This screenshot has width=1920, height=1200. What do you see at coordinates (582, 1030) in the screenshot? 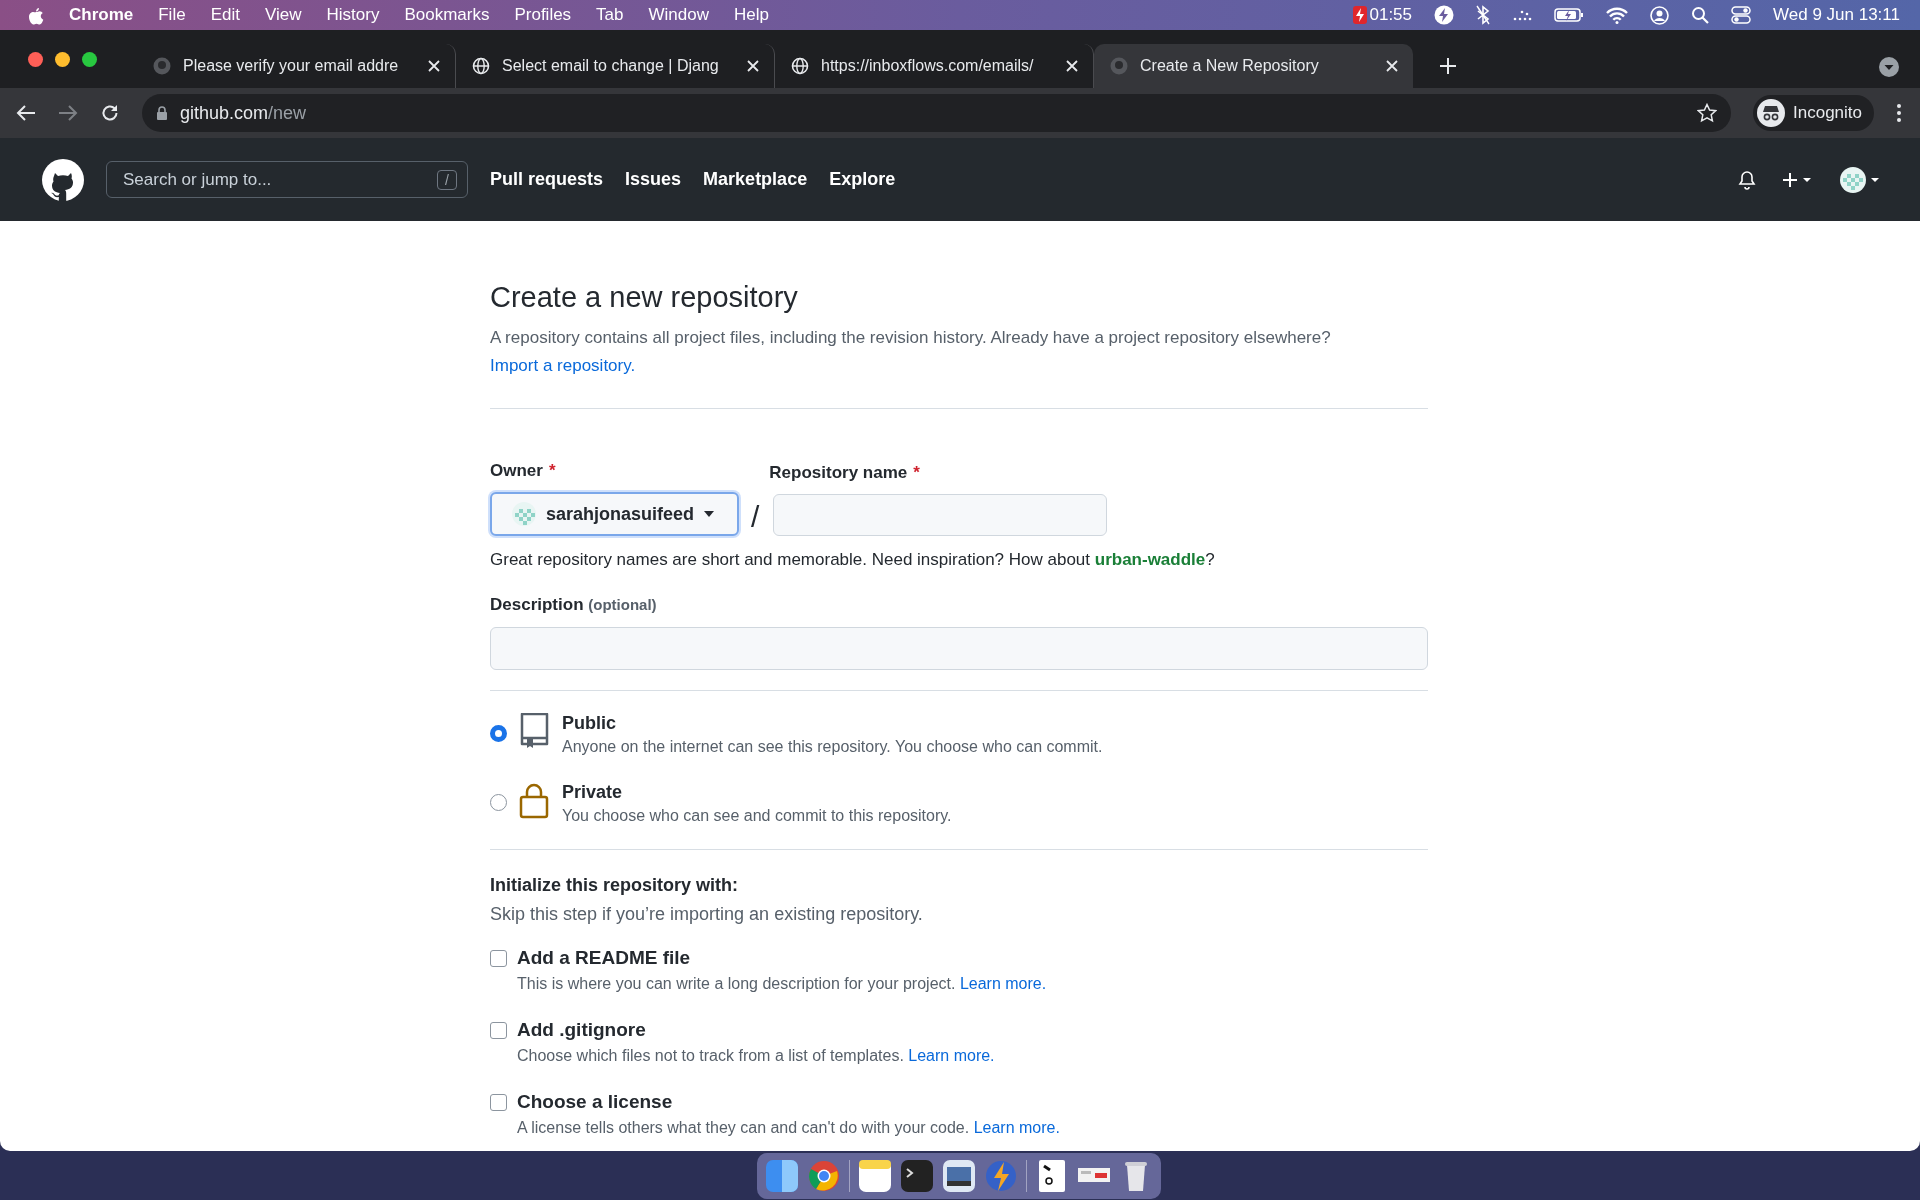
I see `checkbox-label: Add .gitignore` at bounding box center [582, 1030].